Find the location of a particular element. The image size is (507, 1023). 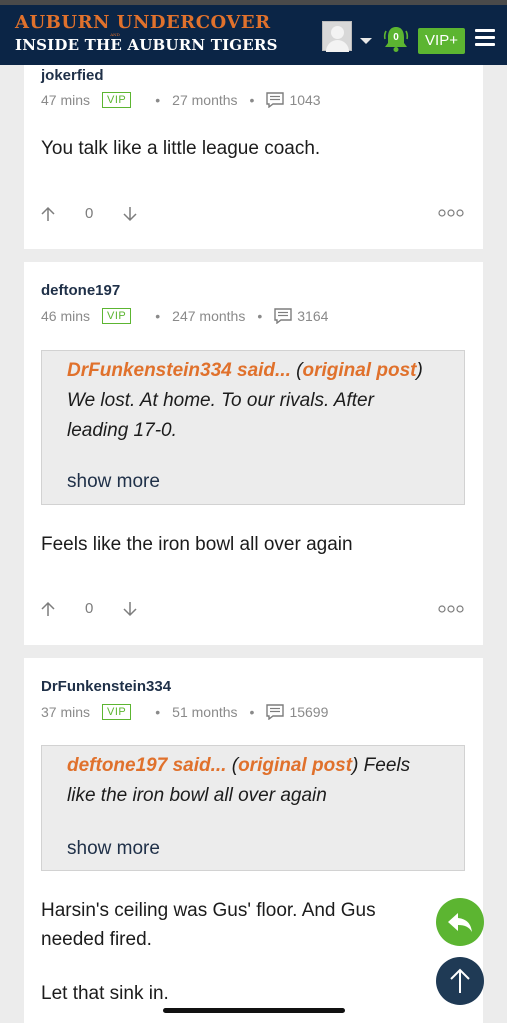

post-meta: 46 mins VIP • 247 months • 3164 is located at coordinates (184, 316).